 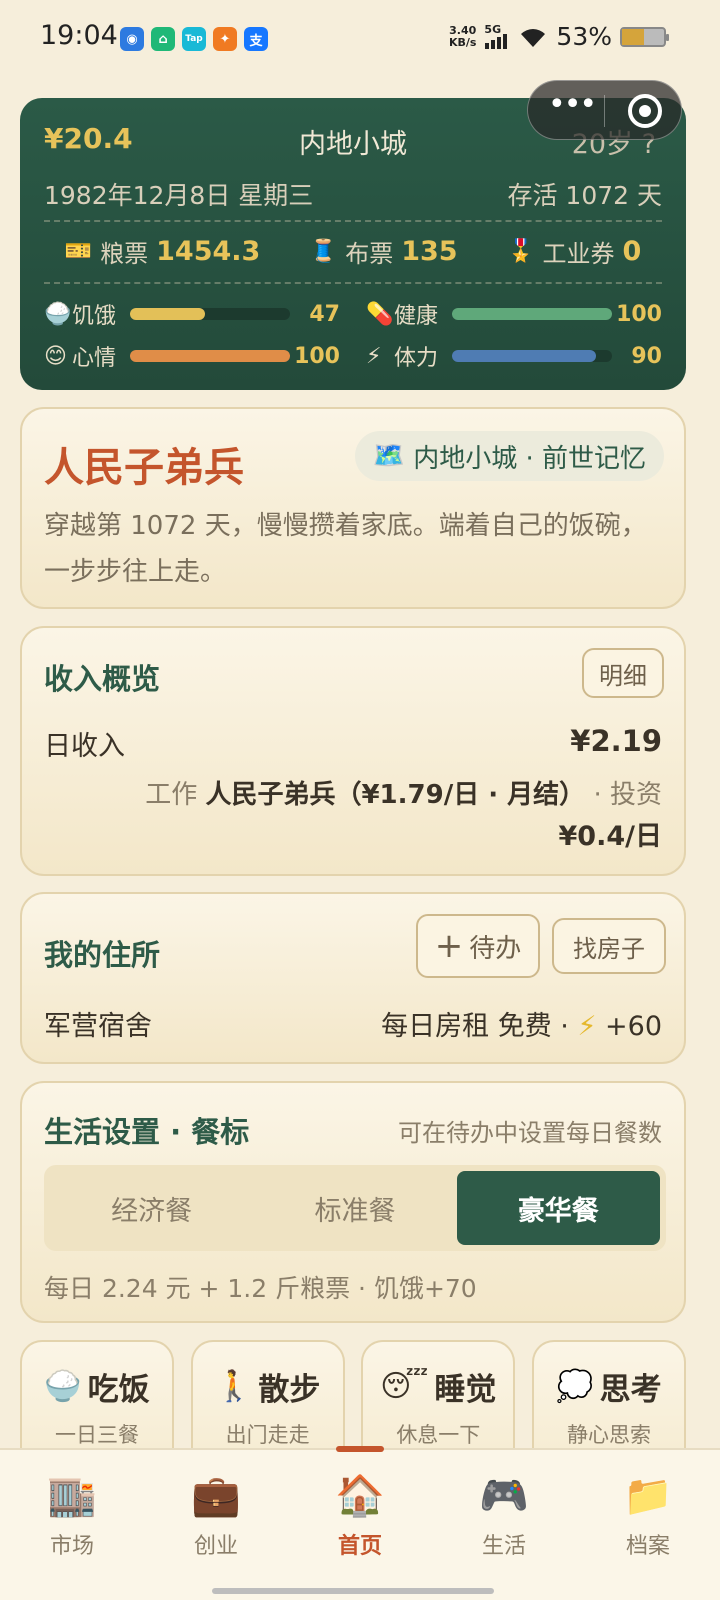 What do you see at coordinates (147, 1132) in the screenshot?
I see `meal-settings-title: 生活设置 · 餐标` at bounding box center [147, 1132].